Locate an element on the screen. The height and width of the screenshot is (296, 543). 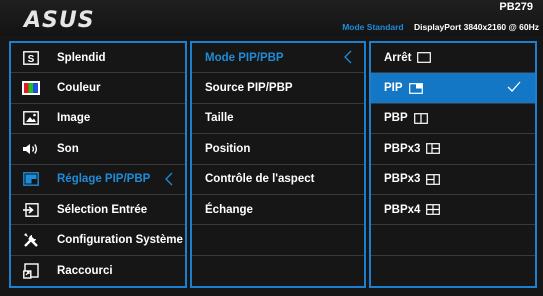
main-menu-item-son: Son is located at coordinates (98, 149).